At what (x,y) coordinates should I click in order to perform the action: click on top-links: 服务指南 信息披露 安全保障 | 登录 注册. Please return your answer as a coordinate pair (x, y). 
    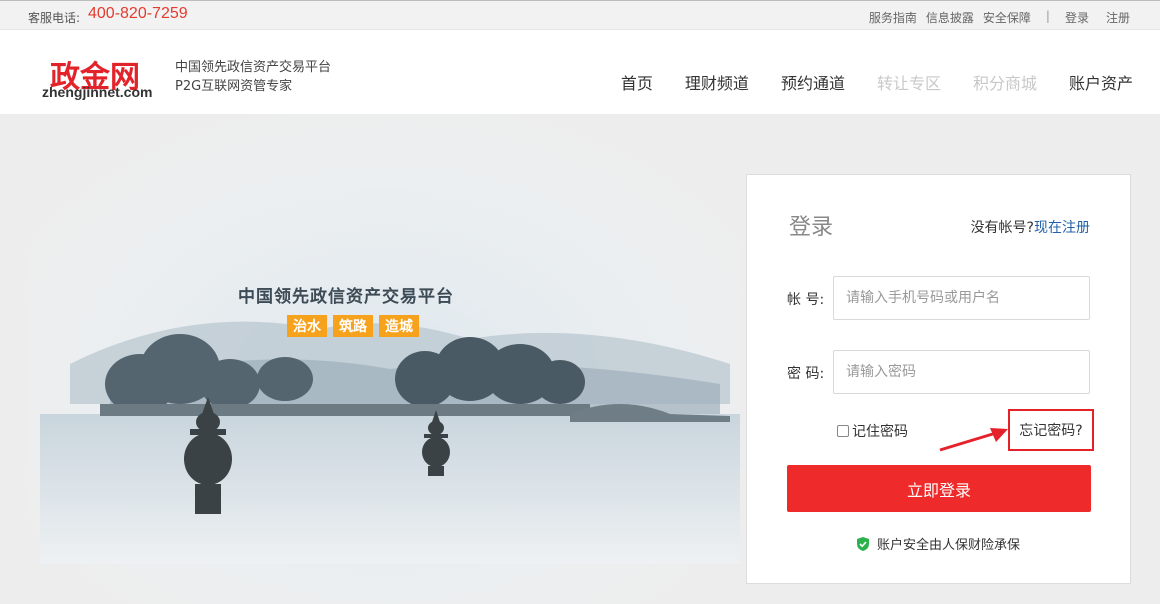
    Looking at the image, I should click on (999, 17).